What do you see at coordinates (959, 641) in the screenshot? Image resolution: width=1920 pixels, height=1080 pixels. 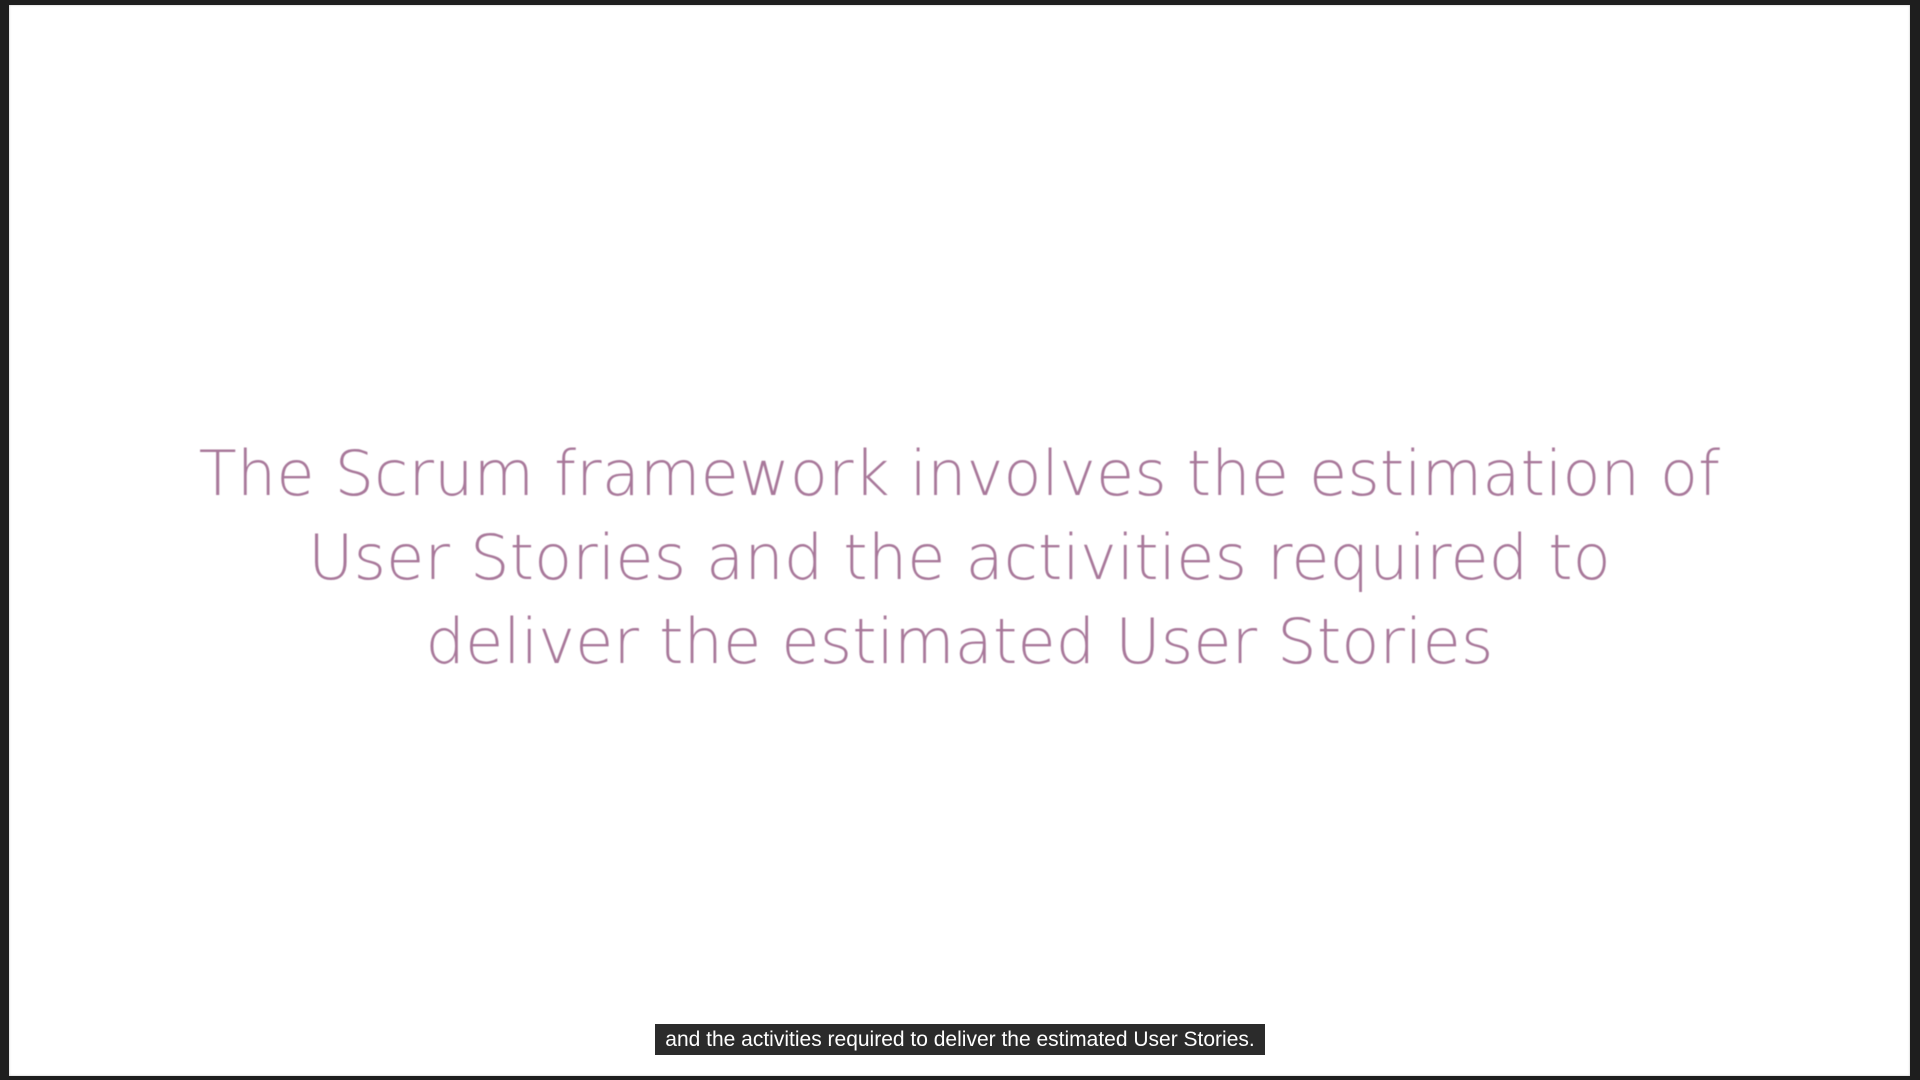 I see `slide-text-line-3: deliver the estimated User Stories` at bounding box center [959, 641].